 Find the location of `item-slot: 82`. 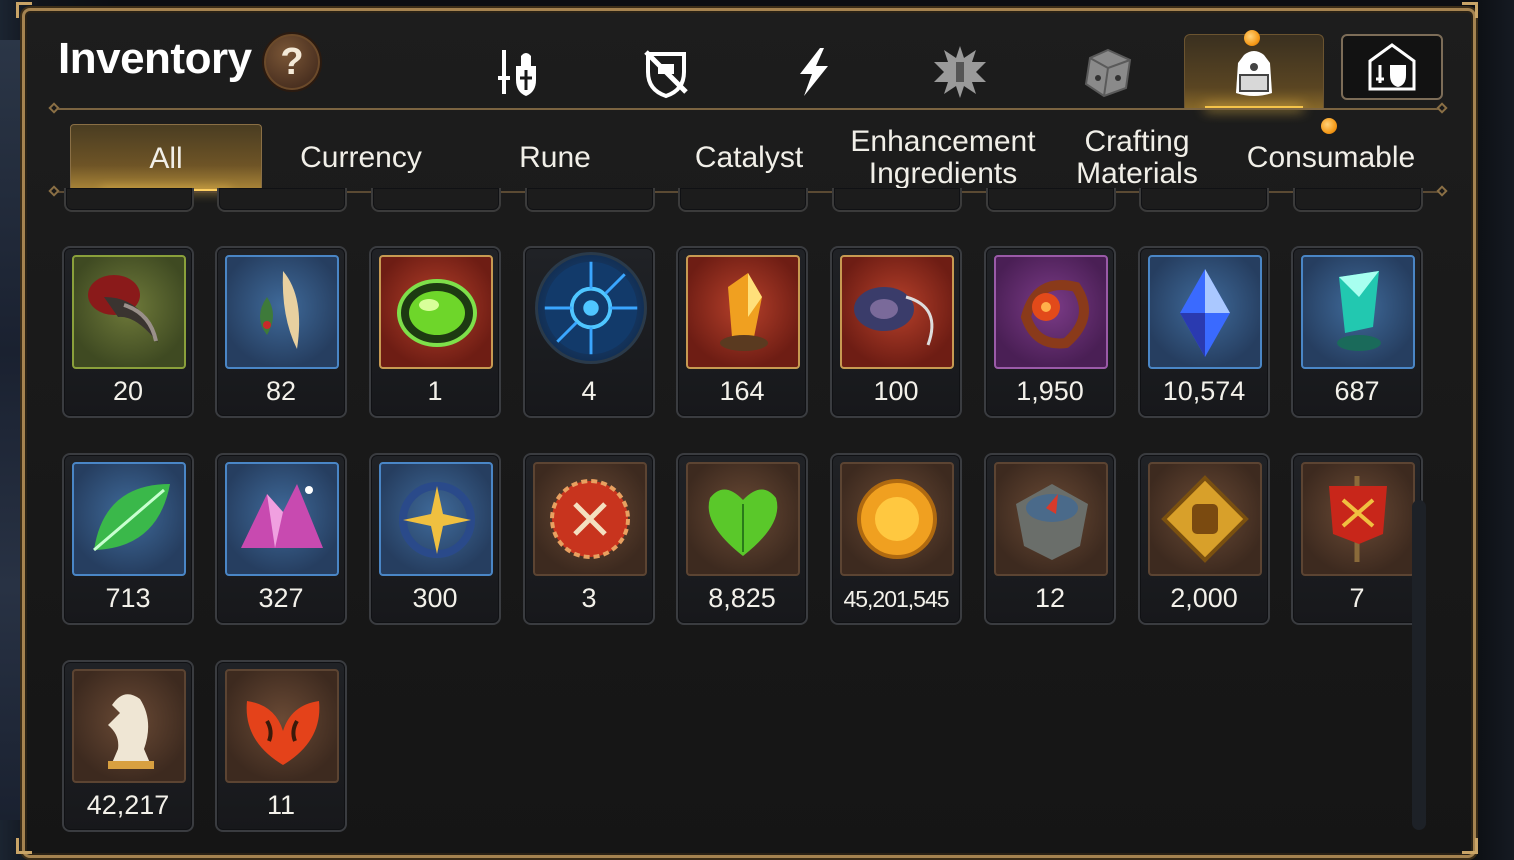

item-slot: 82 is located at coordinates (281, 332).